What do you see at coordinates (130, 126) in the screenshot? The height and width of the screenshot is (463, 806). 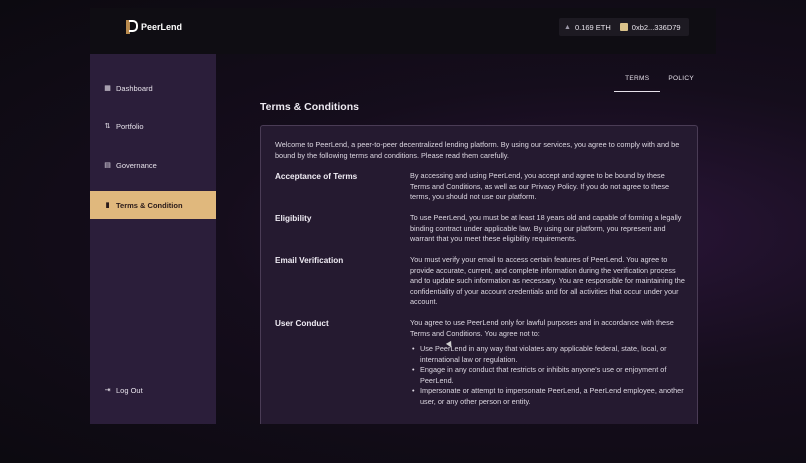 I see `sidebar-item-label: Portfolio` at bounding box center [130, 126].